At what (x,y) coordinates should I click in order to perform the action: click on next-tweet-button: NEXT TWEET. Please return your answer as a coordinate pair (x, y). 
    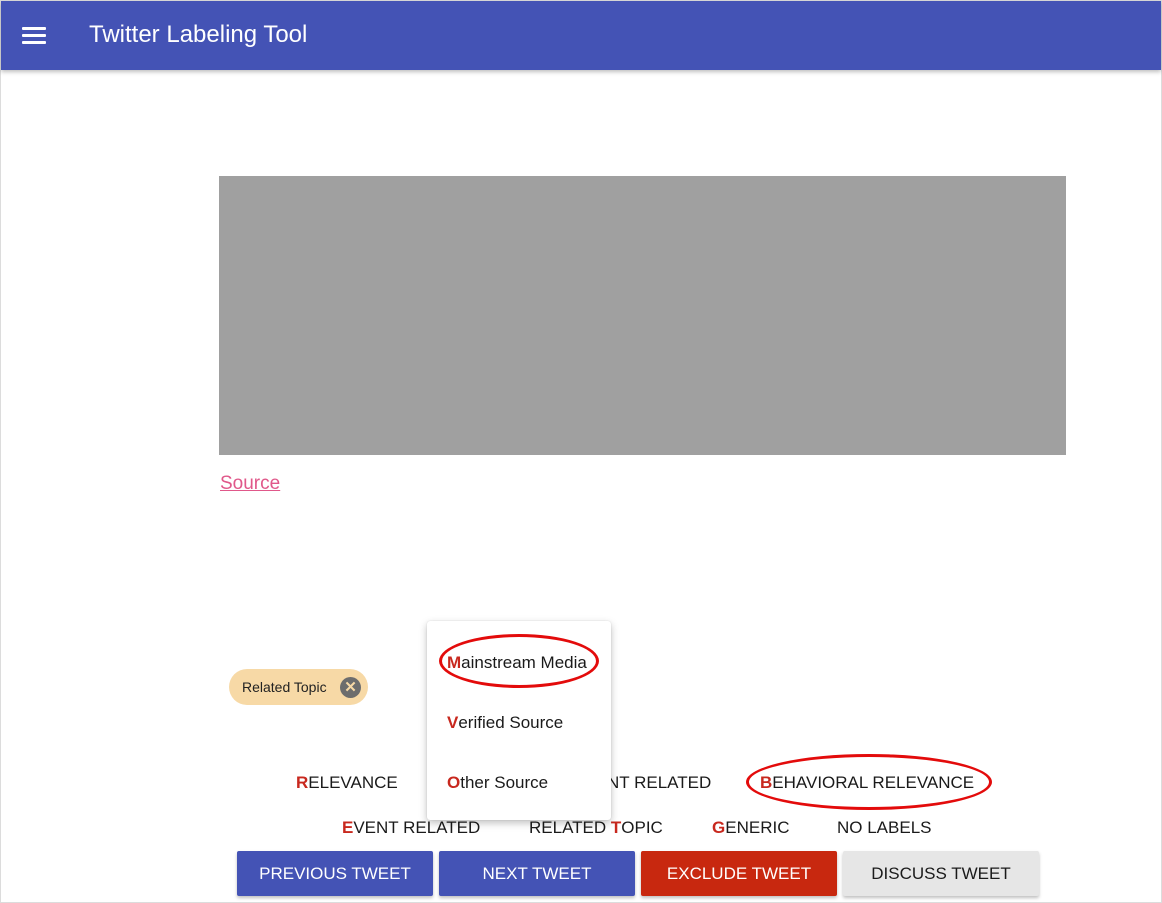
    Looking at the image, I should click on (537, 873).